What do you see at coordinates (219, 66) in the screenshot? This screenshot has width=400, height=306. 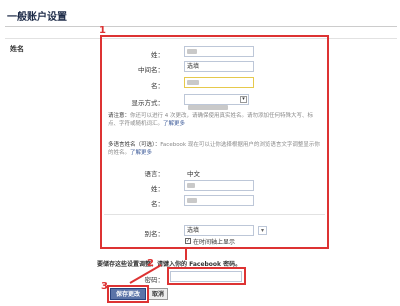 I see `middle-name-input: 选填` at bounding box center [219, 66].